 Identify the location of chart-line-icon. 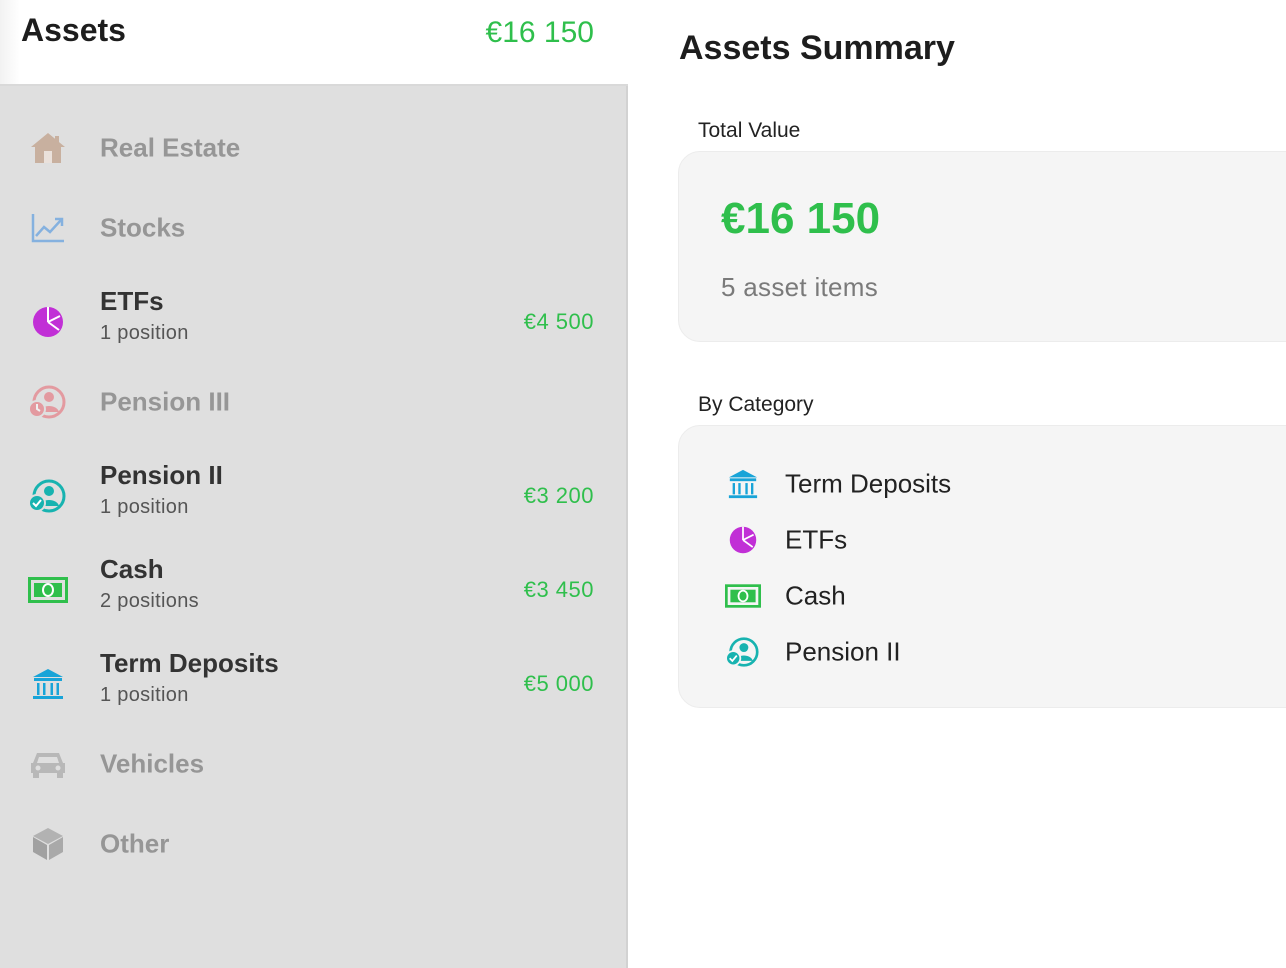
(48, 228).